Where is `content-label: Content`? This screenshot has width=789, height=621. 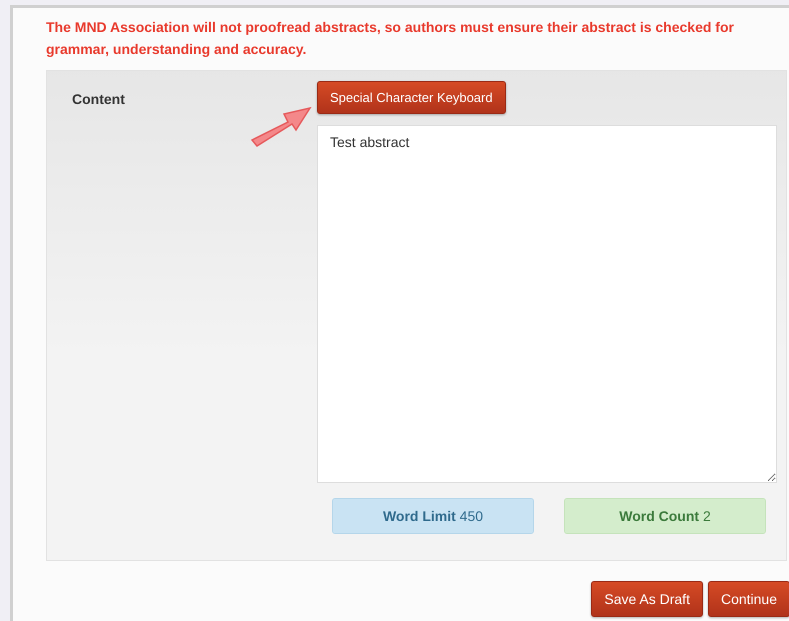 content-label: Content is located at coordinates (98, 98).